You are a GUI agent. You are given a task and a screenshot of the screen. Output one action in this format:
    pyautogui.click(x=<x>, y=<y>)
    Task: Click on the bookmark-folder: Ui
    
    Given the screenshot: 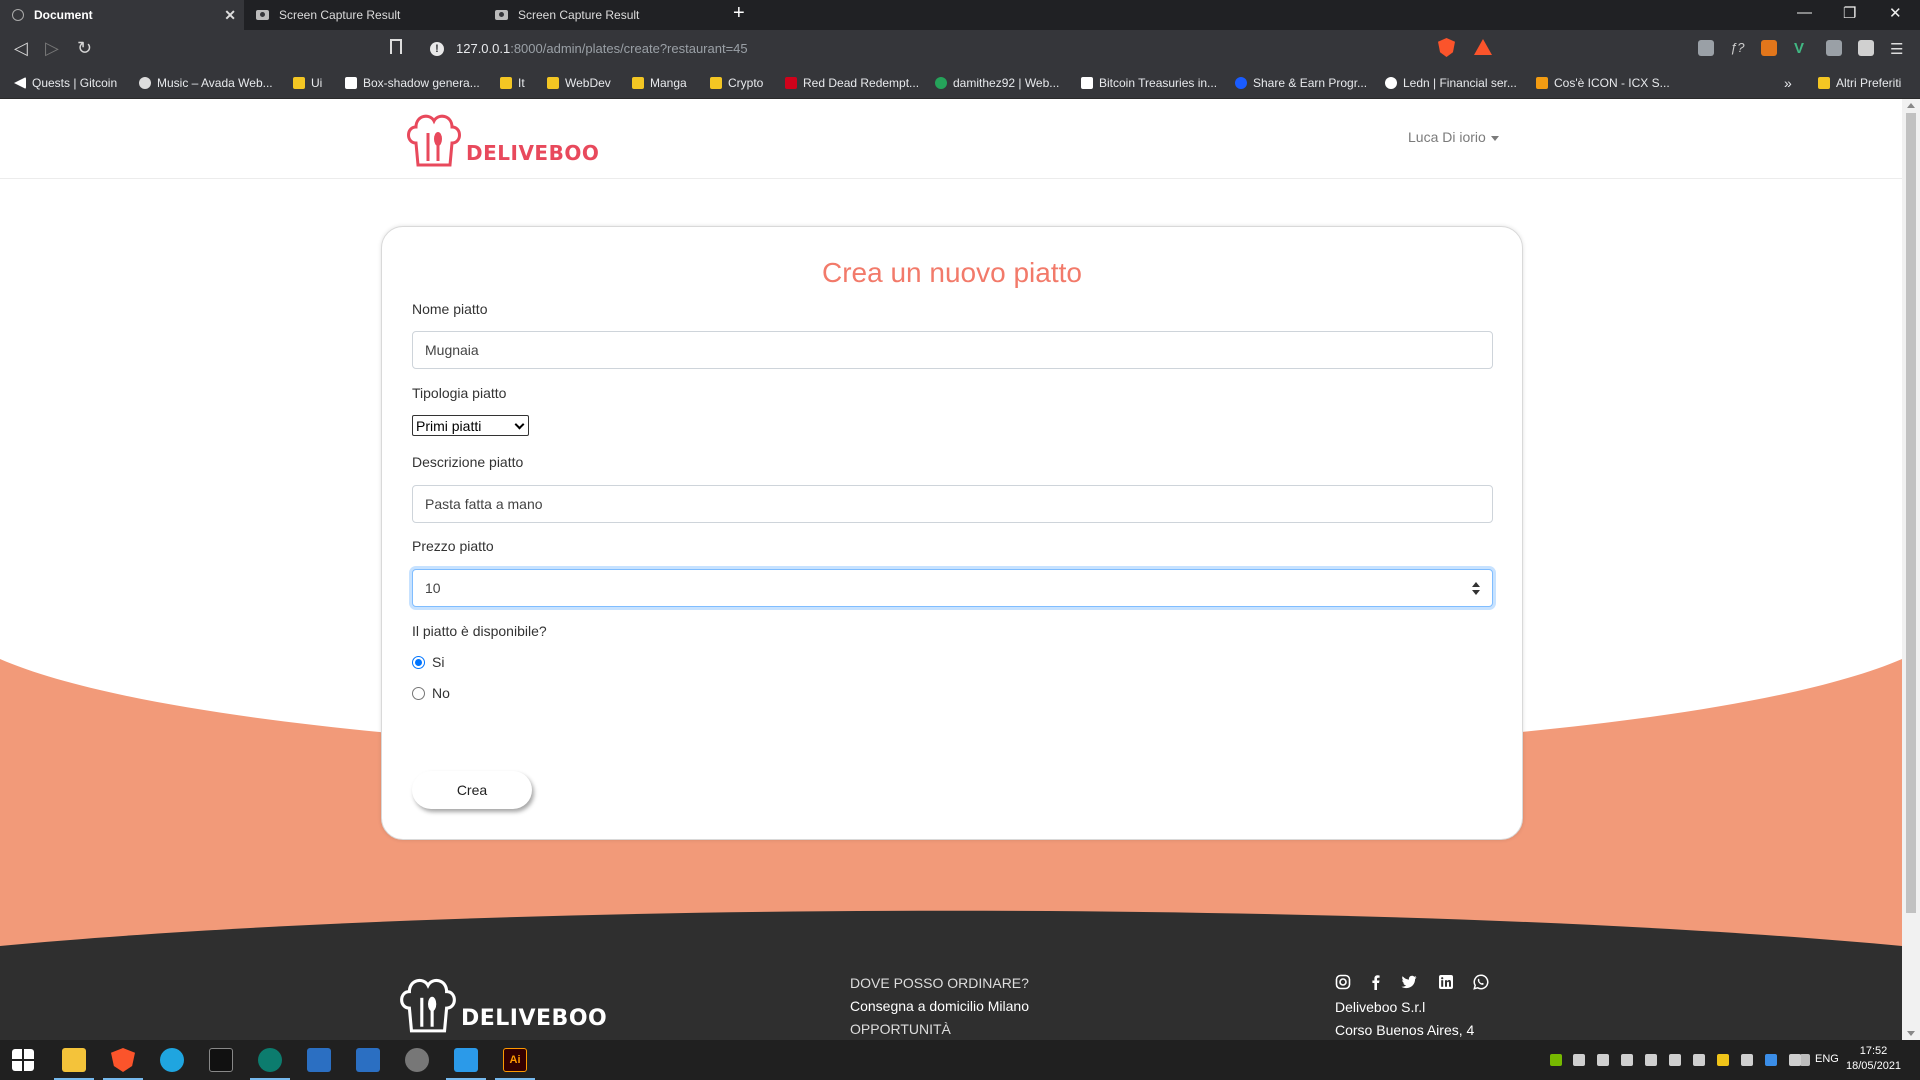 What is the action you would take?
    pyautogui.click(x=307, y=83)
    